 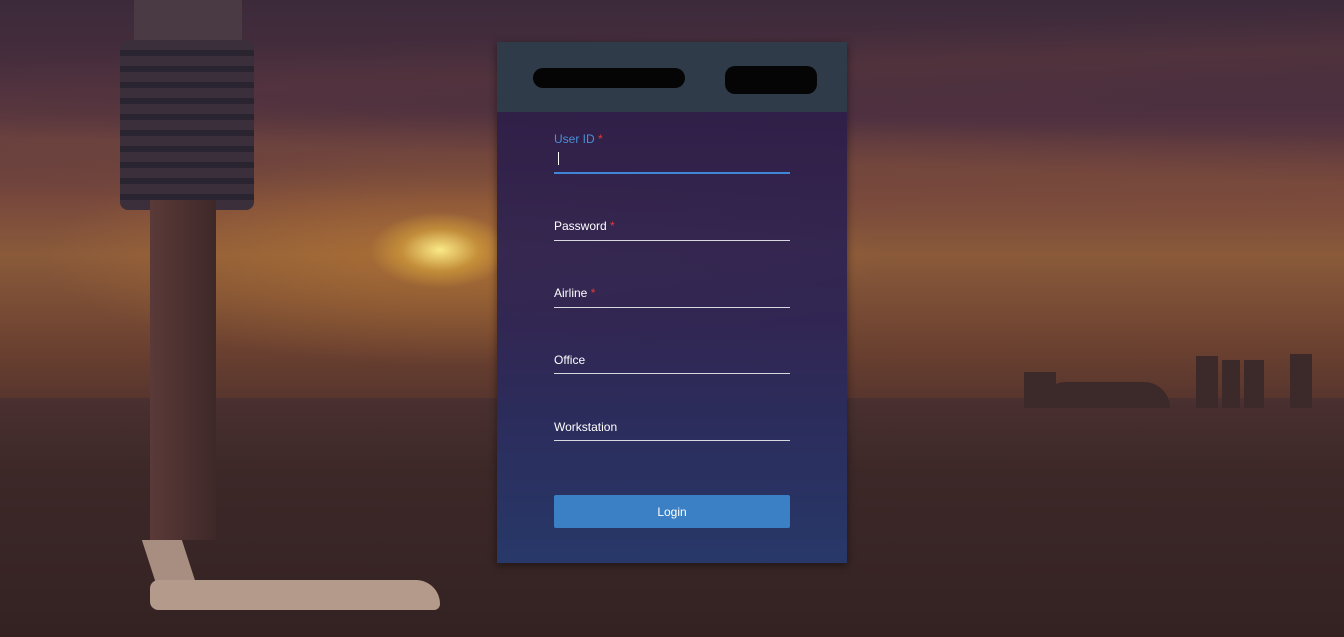 What do you see at coordinates (672, 373) in the screenshot?
I see `office-underline` at bounding box center [672, 373].